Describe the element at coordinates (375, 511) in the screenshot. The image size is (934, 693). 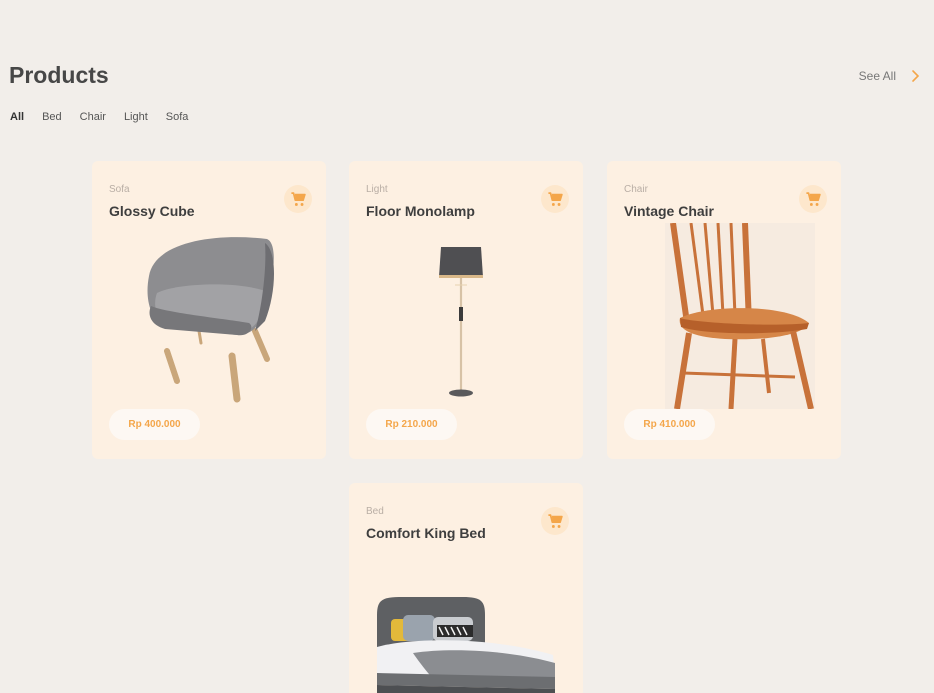
I see `product-category: Bed` at that location.